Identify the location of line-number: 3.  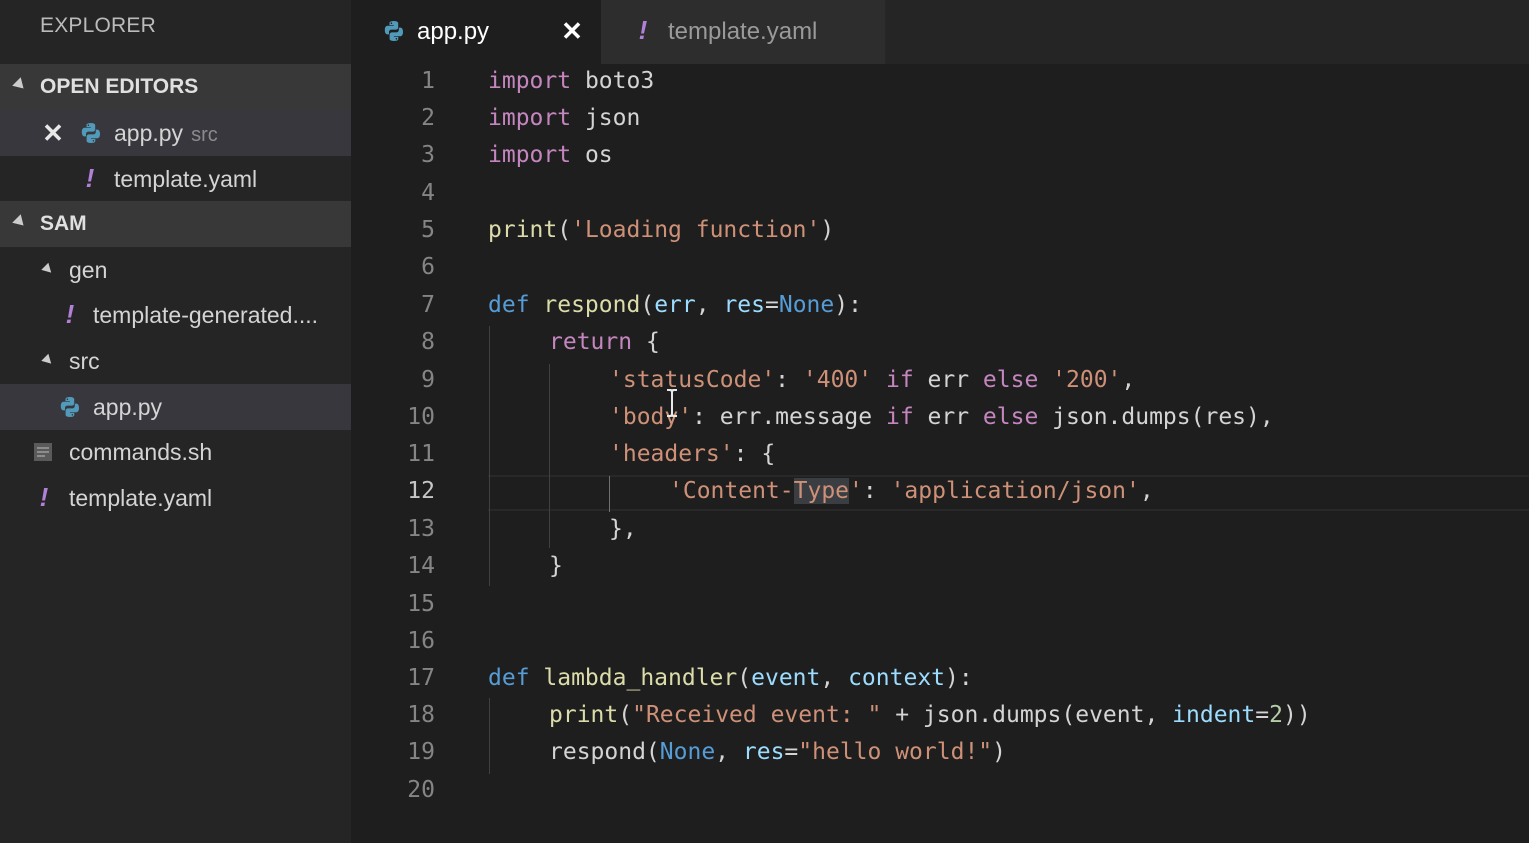
(428, 155).